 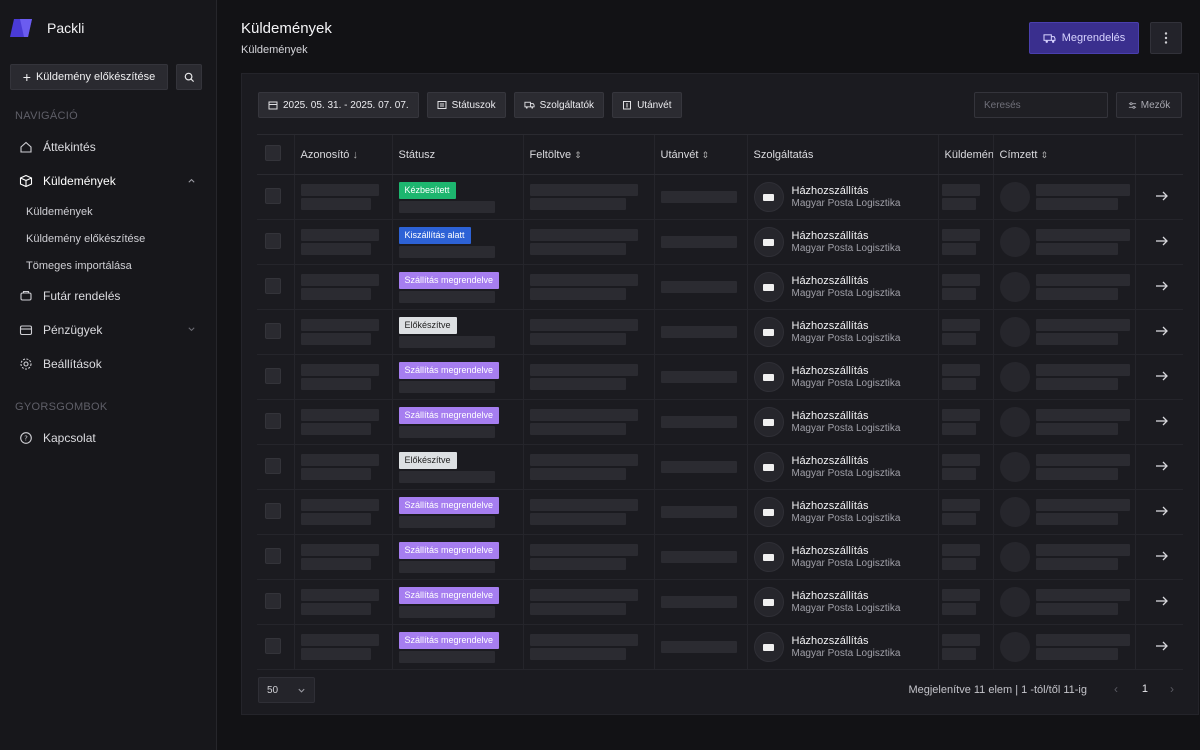 I want to click on date-range-filter: 2025. 05. 31. - 2025. 07. 07., so click(x=338, y=105).